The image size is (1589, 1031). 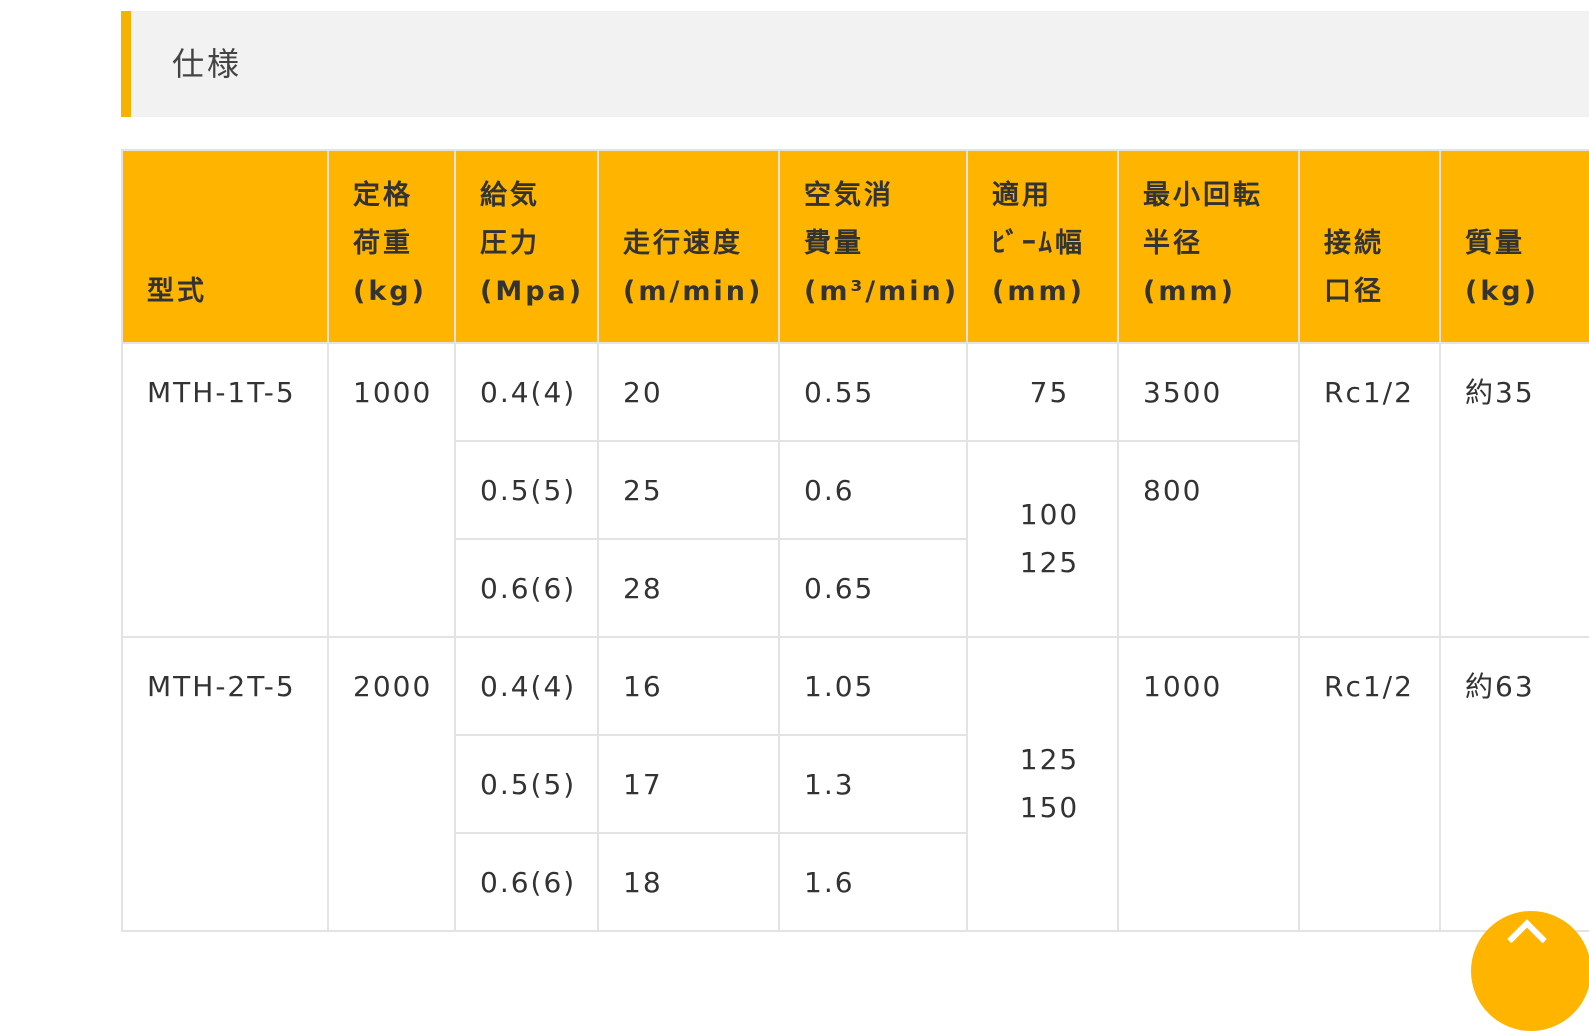 What do you see at coordinates (688, 246) in the screenshot?
I see `header-travel-speed: 走行速度 (m/min)` at bounding box center [688, 246].